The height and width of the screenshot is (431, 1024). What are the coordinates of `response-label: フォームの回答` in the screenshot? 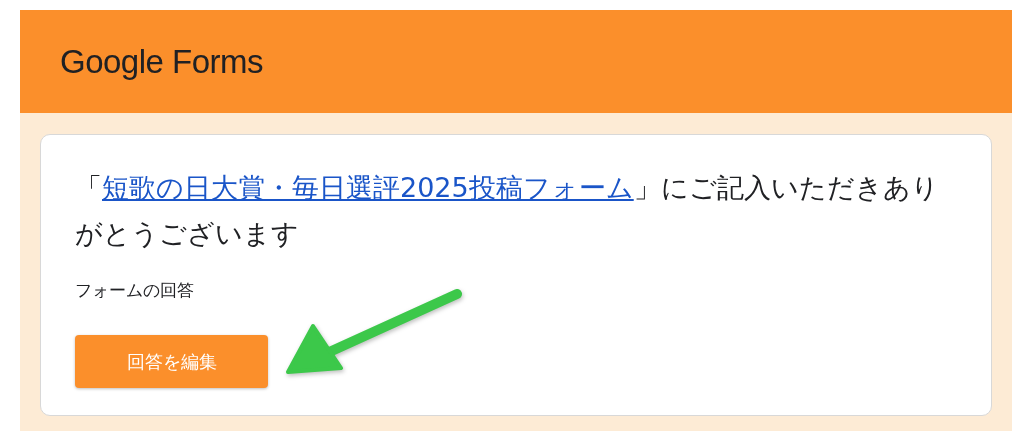 It's located at (135, 290).